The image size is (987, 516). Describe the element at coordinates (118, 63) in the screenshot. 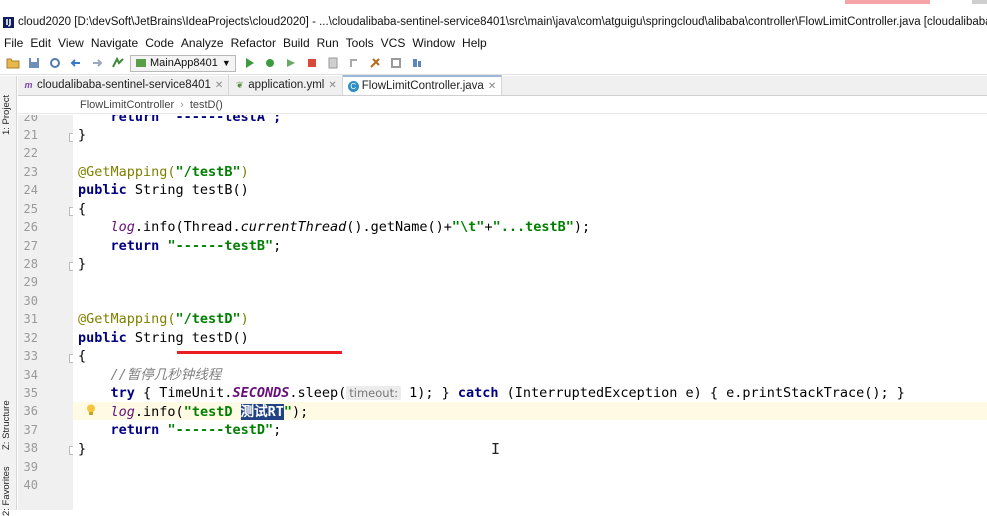

I see `build-icon` at that location.